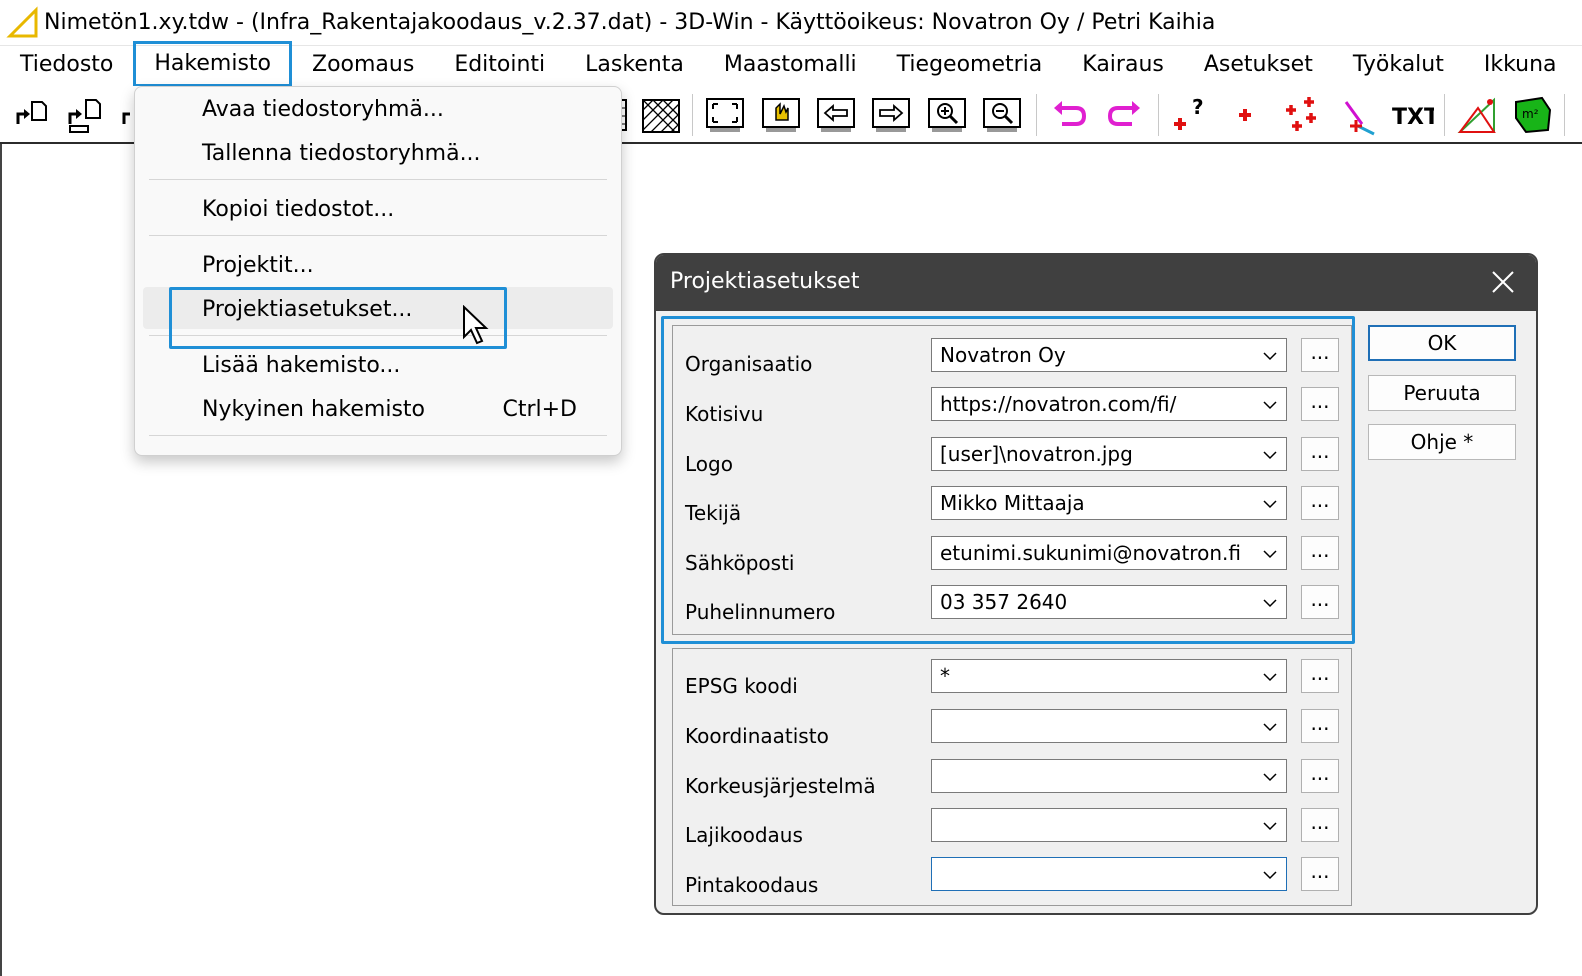 This screenshot has width=1582, height=976. Describe the element at coordinates (1301, 115) in the screenshot. I see `multi-point-icon` at that location.